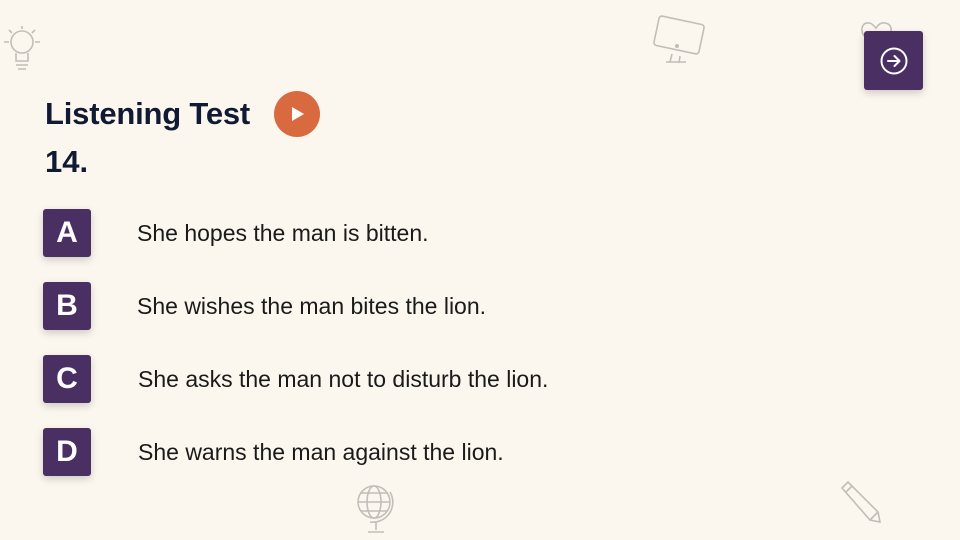 The image size is (960, 540). What do you see at coordinates (678, 39) in the screenshot?
I see `monitor-icon` at bounding box center [678, 39].